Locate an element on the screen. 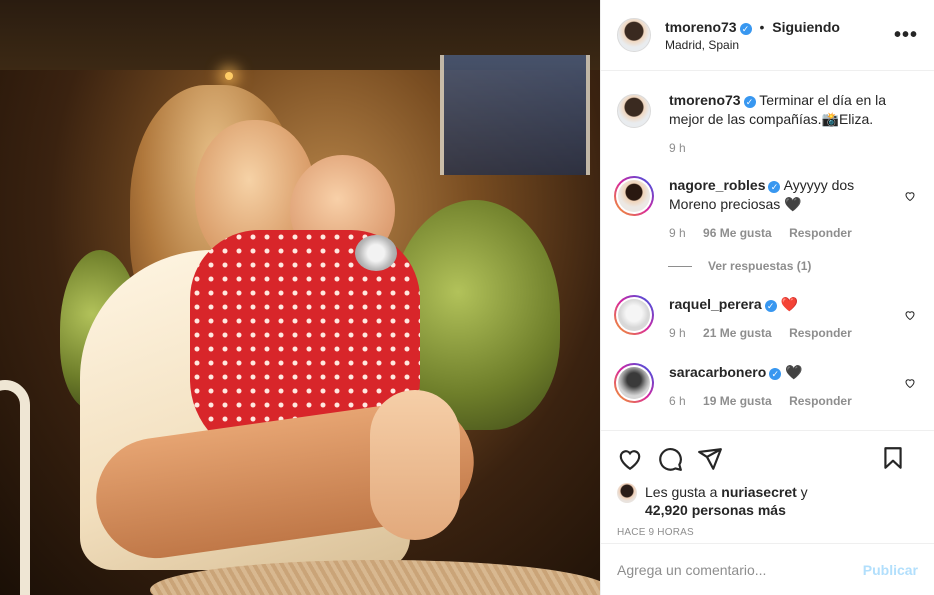  liker-username: nuriasecret is located at coordinates (758, 492).